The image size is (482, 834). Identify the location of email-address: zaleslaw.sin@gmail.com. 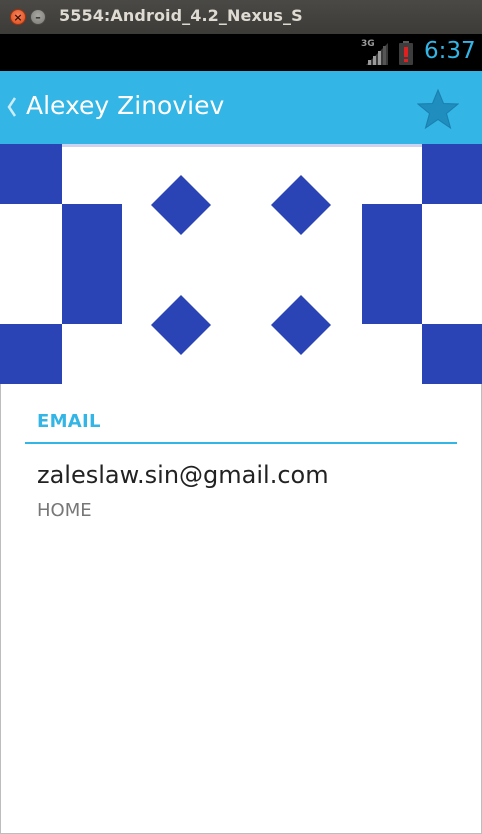
(183, 475).